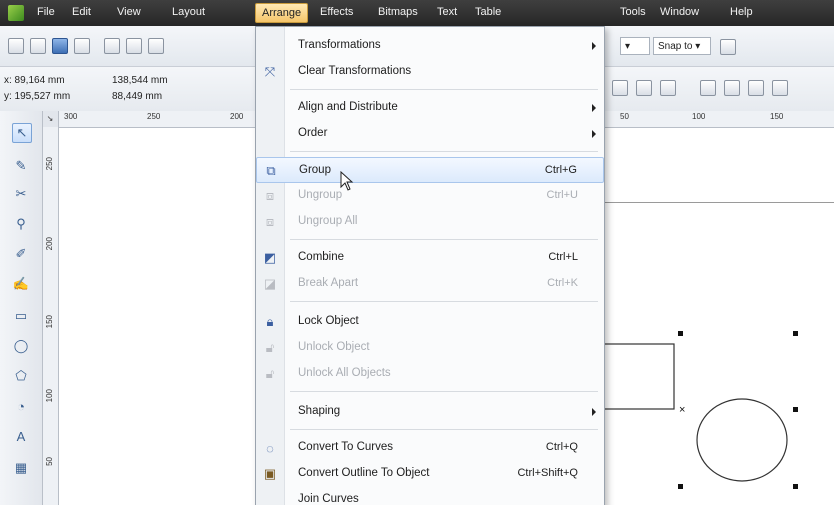  What do you see at coordinates (547, 473) in the screenshot?
I see `menu-item-shortcut: Ctrl+Shift+Q` at bounding box center [547, 473].